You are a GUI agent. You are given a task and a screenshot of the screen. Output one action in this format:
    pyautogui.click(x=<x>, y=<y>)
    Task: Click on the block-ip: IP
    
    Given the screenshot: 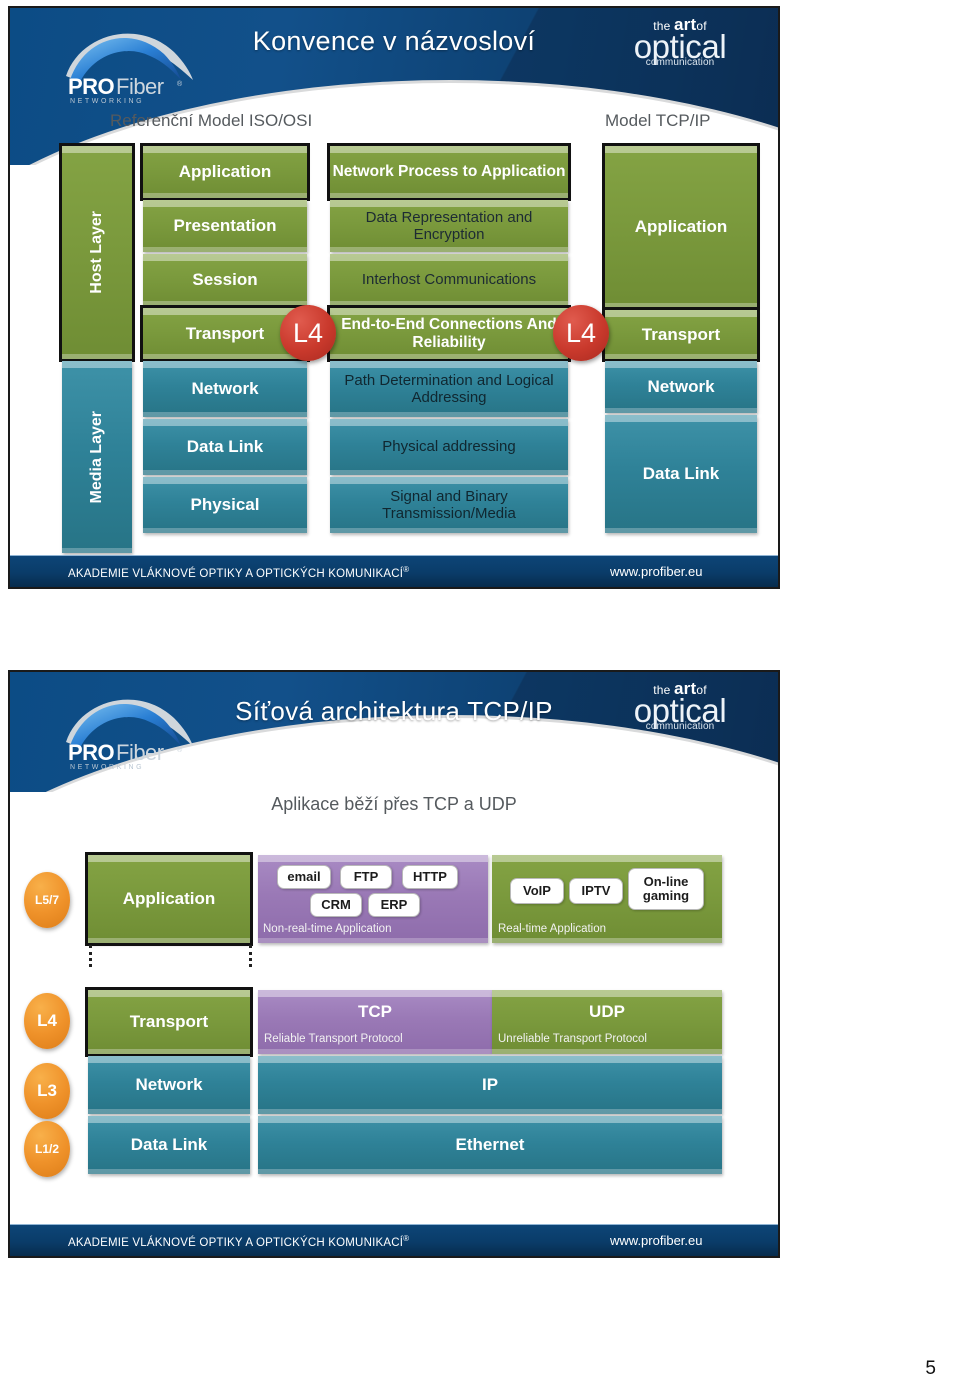 What is the action you would take?
    pyautogui.click(x=490, y=1085)
    